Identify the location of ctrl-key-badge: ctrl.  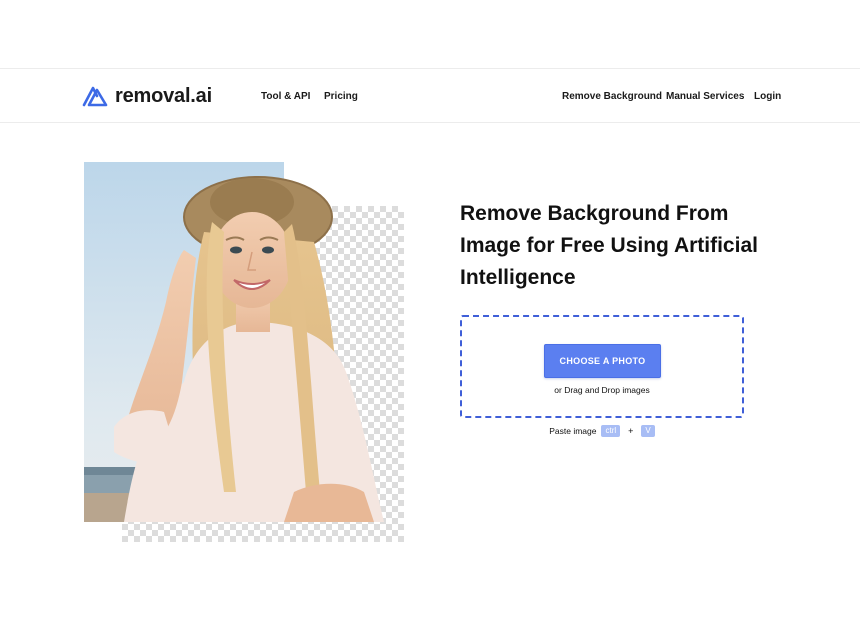
(611, 431).